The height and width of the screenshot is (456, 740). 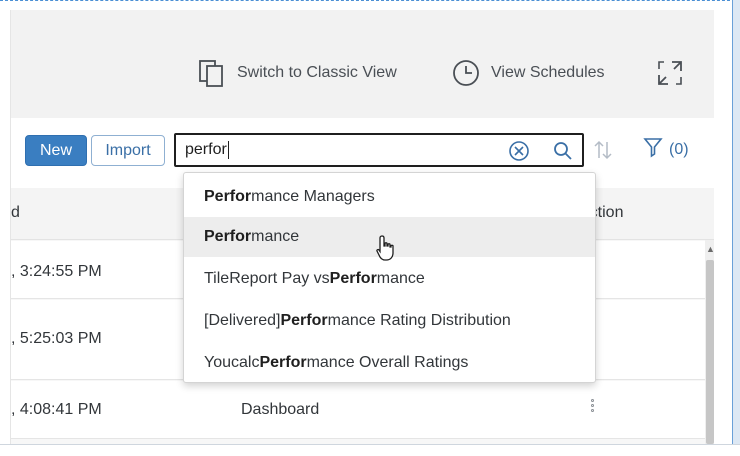 What do you see at coordinates (379, 150) in the screenshot?
I see `search-field: perfor` at bounding box center [379, 150].